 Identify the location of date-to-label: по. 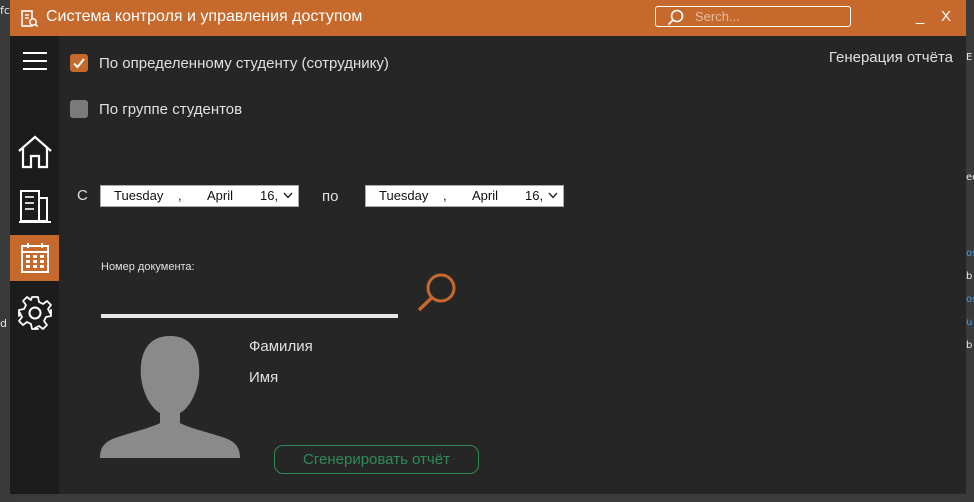
(330, 196).